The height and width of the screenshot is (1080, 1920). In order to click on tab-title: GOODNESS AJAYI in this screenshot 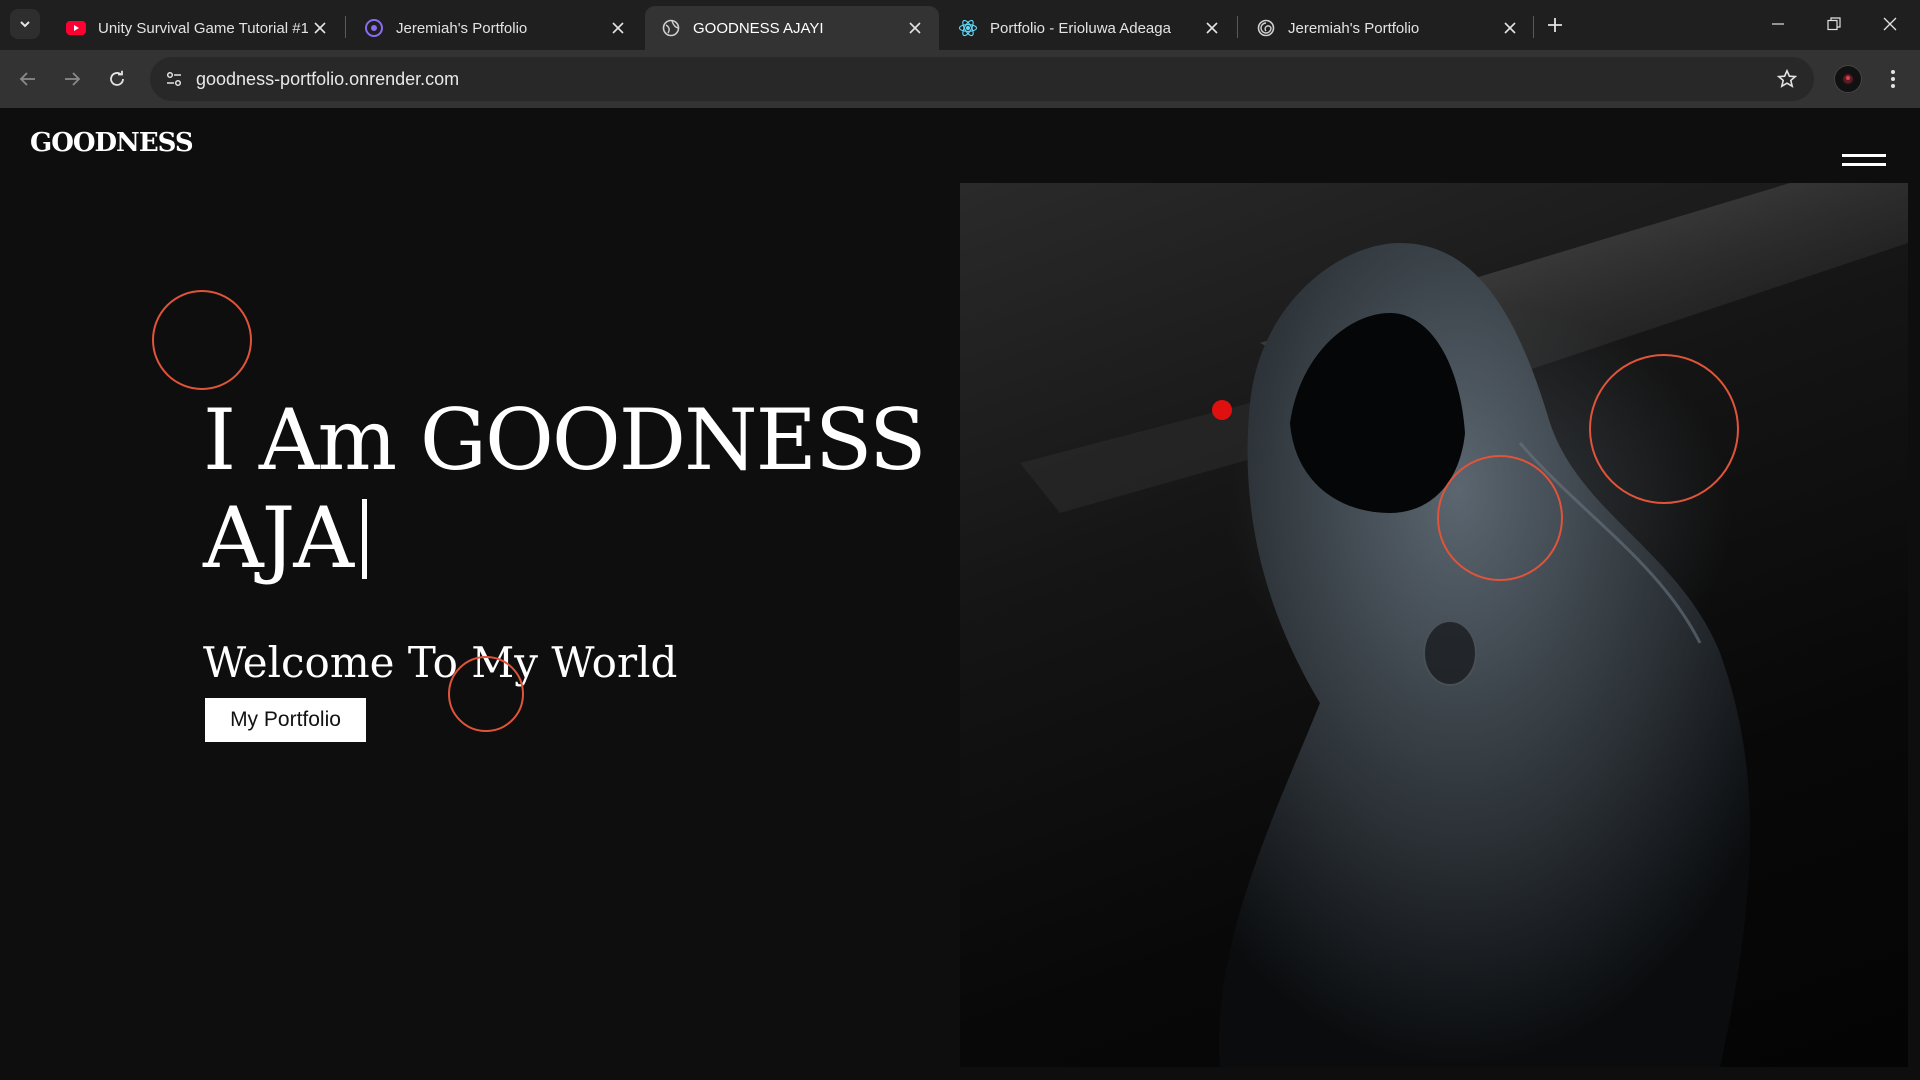, I will do `click(758, 28)`.